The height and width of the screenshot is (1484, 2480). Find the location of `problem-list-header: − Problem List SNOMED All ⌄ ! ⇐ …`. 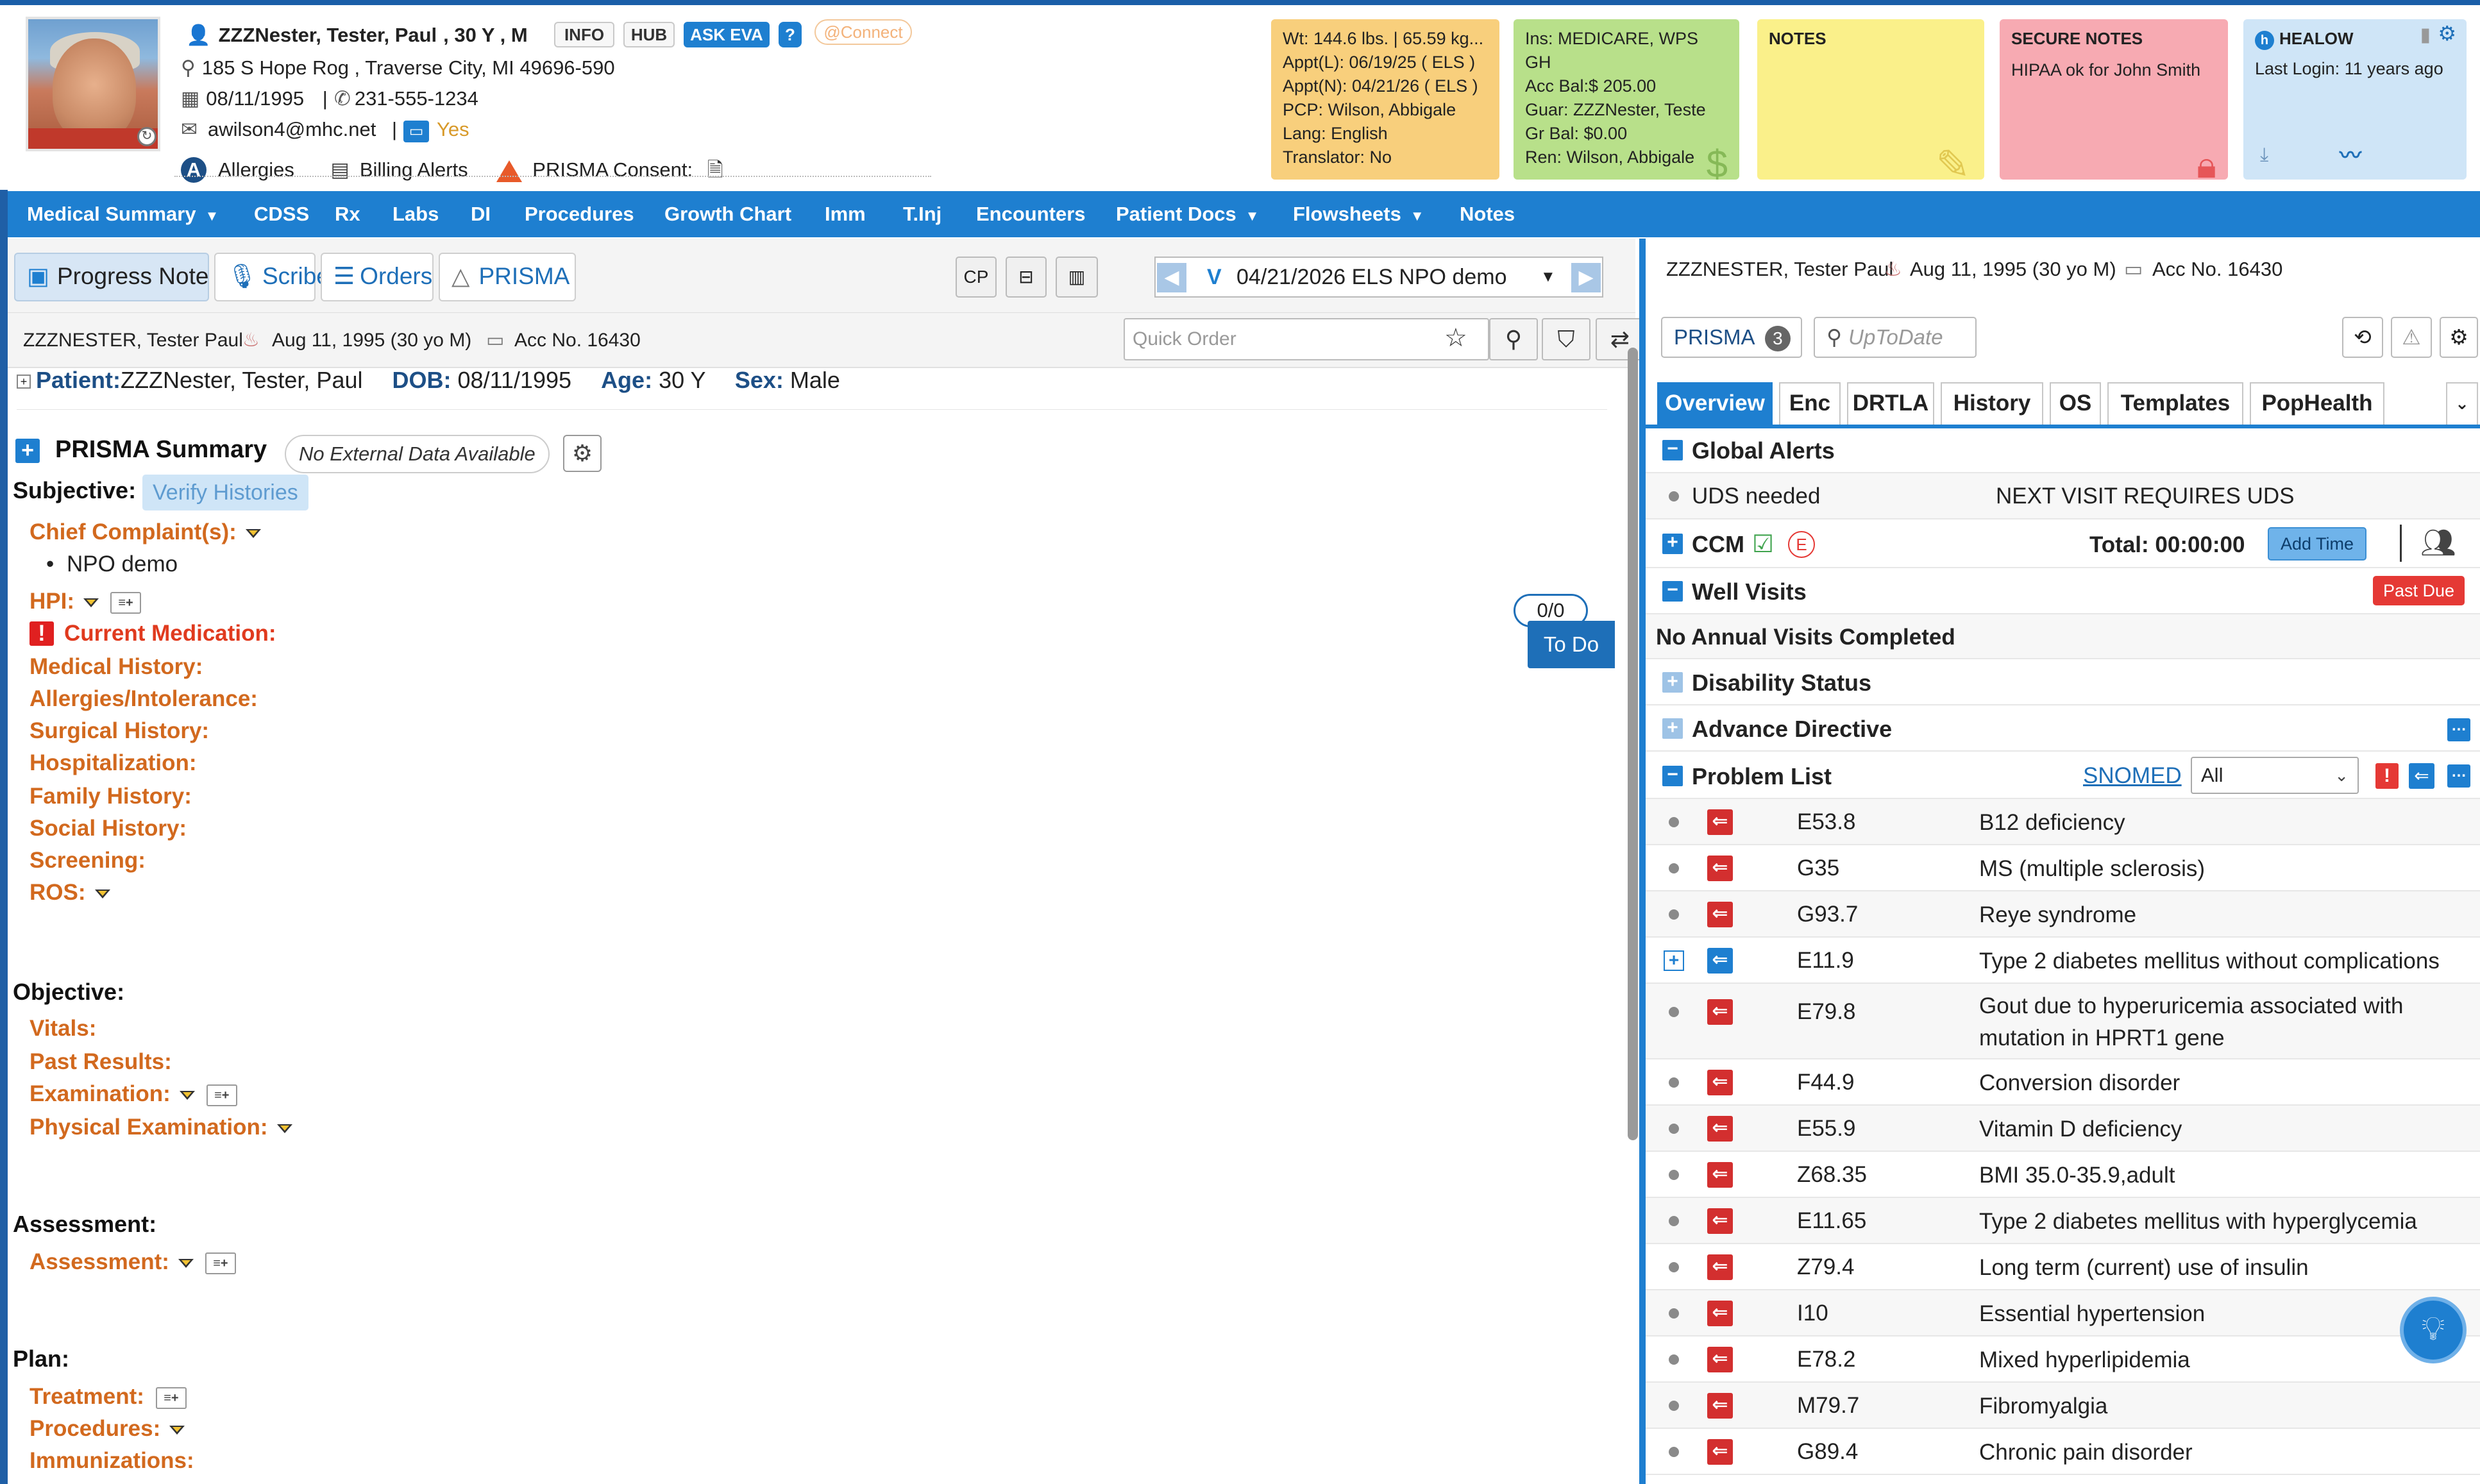

problem-list-header: − Problem List SNOMED All ⌄ ! ⇐ … is located at coordinates (2063, 775).